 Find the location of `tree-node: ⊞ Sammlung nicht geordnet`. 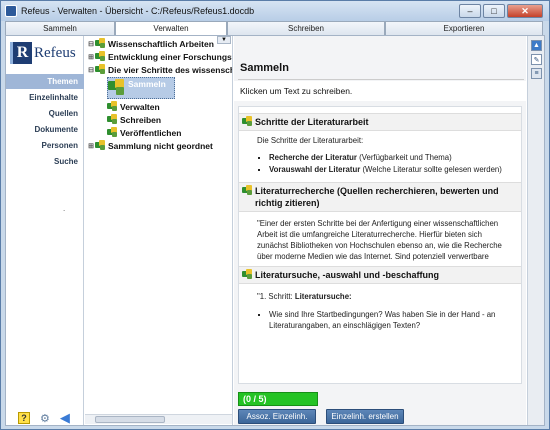

tree-node: ⊞ Sammlung nicht geordnet is located at coordinates (150, 145).